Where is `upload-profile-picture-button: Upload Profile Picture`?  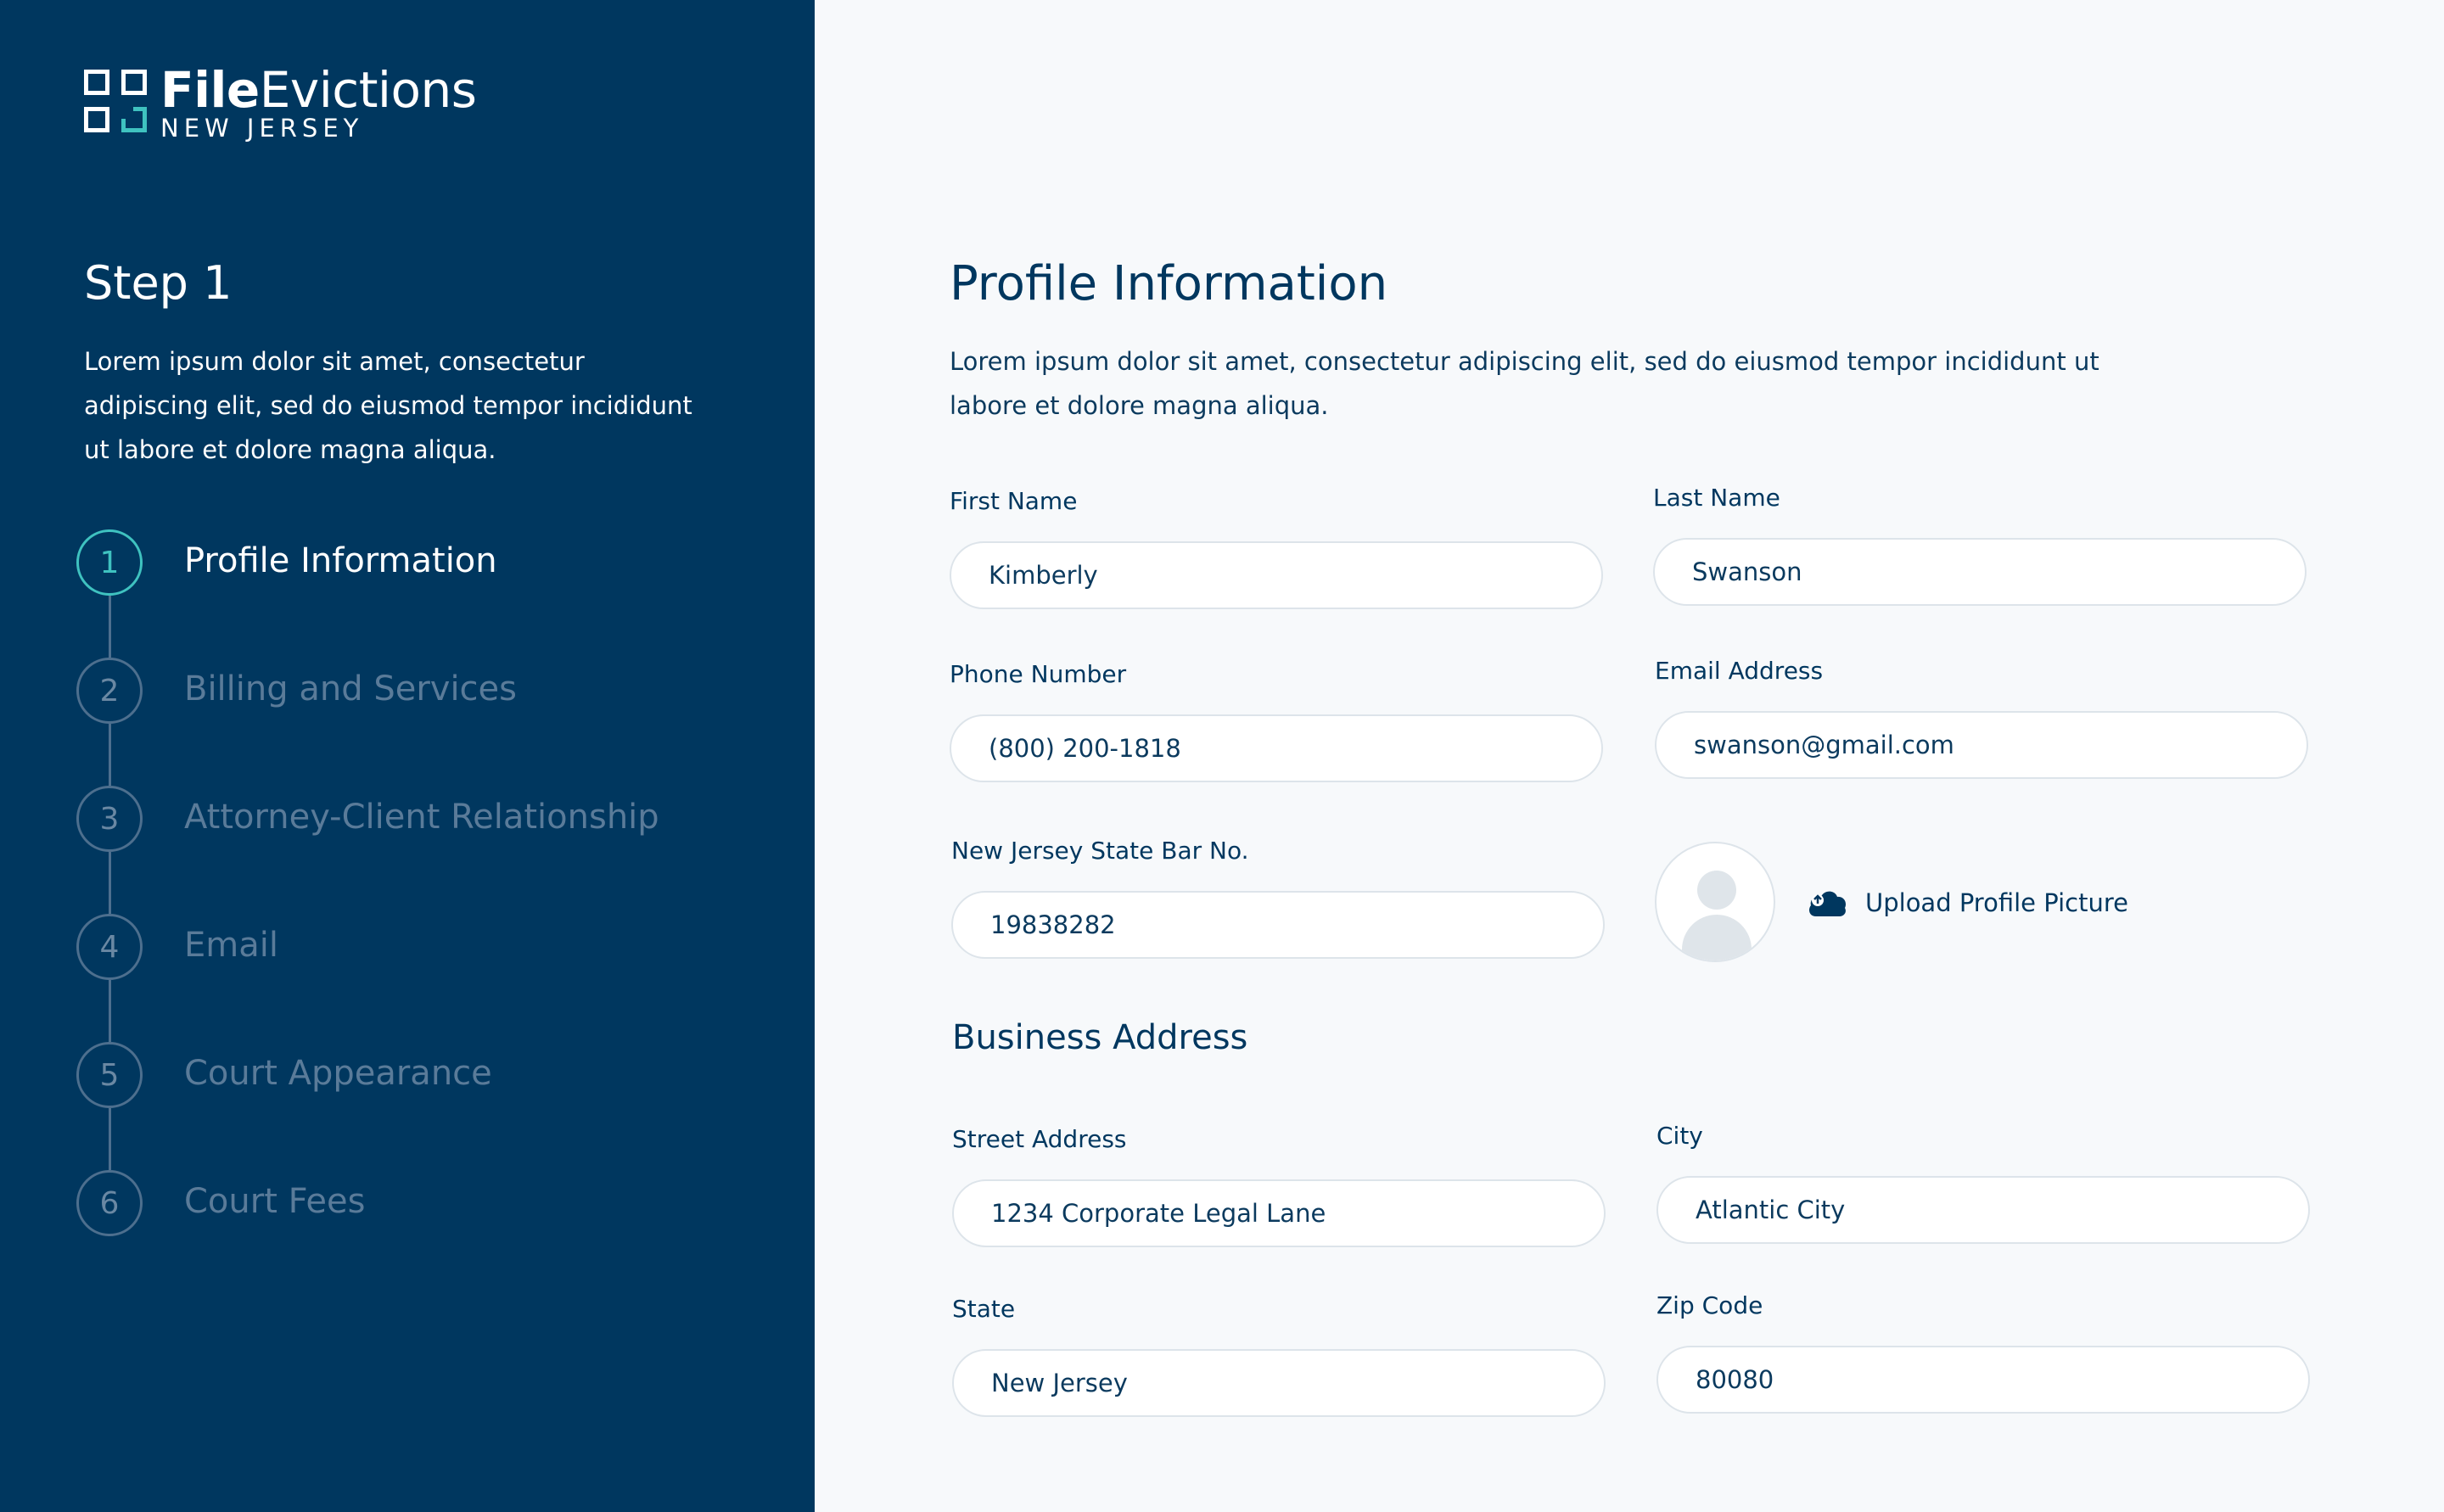
upload-profile-picture-button: Upload Profile Picture is located at coordinates (1967, 903).